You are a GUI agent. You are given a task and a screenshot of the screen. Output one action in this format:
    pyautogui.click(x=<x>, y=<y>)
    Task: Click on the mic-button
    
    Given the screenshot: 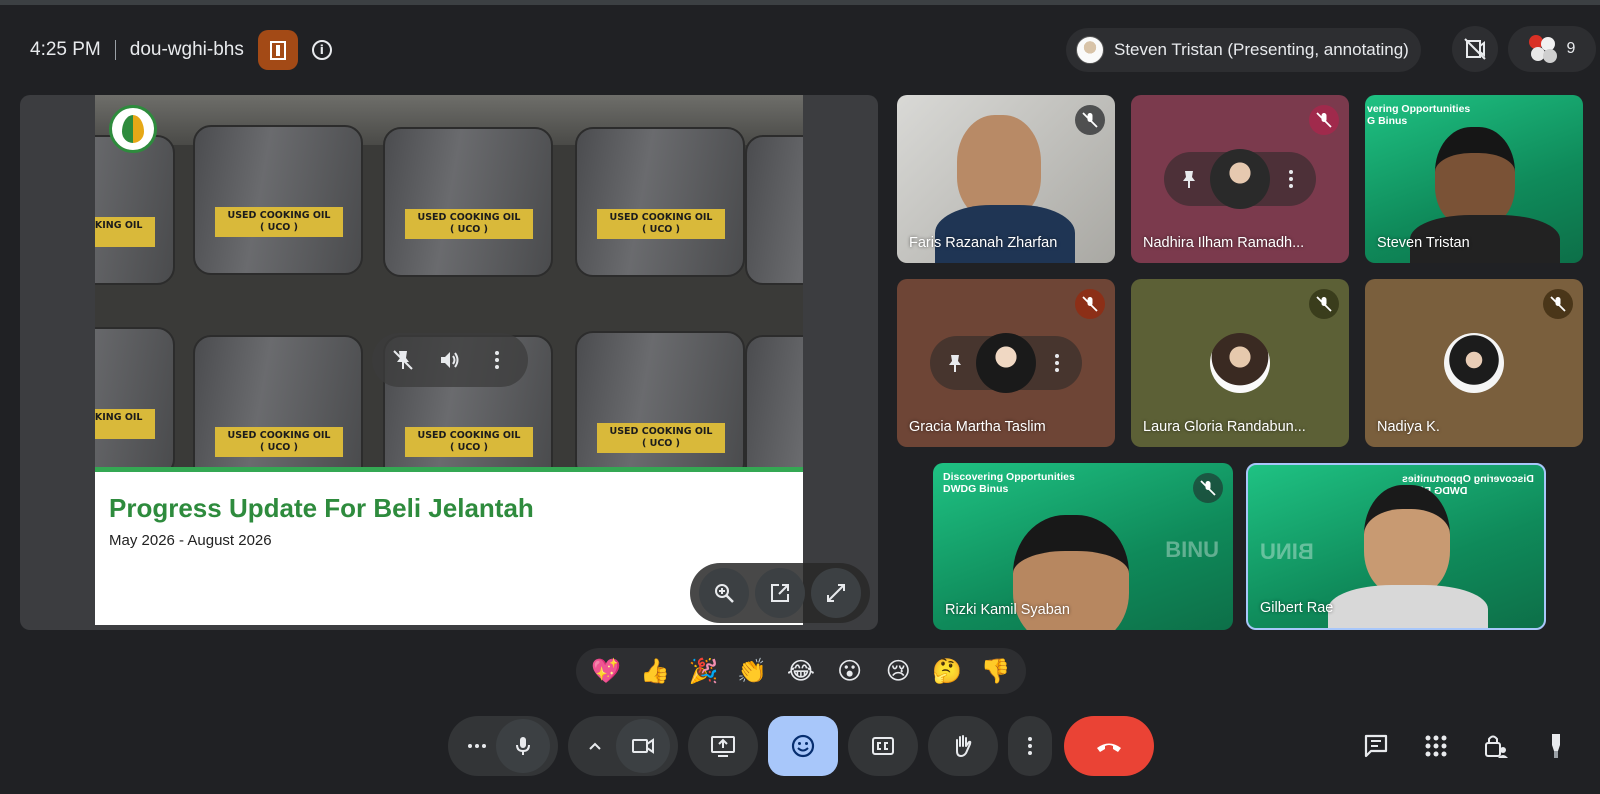 What is the action you would take?
    pyautogui.click(x=523, y=746)
    